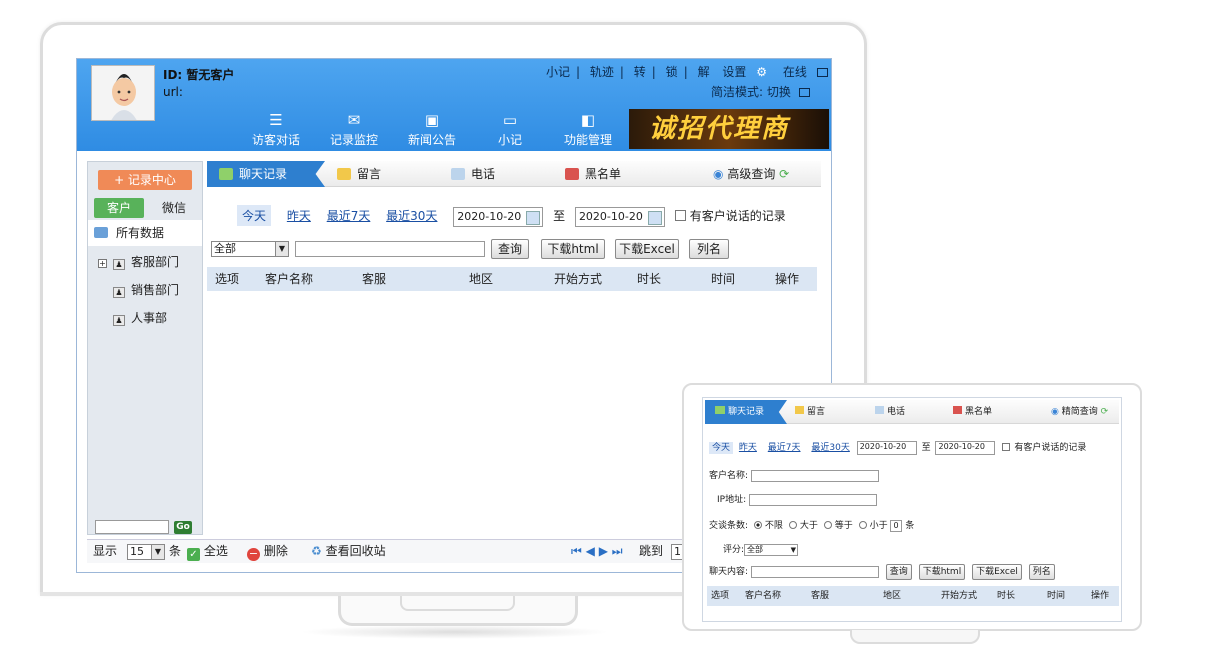 This screenshot has height=658, width=1209. What do you see at coordinates (146, 551) in the screenshot?
I see `page-size-select: 15 ▼` at bounding box center [146, 551].